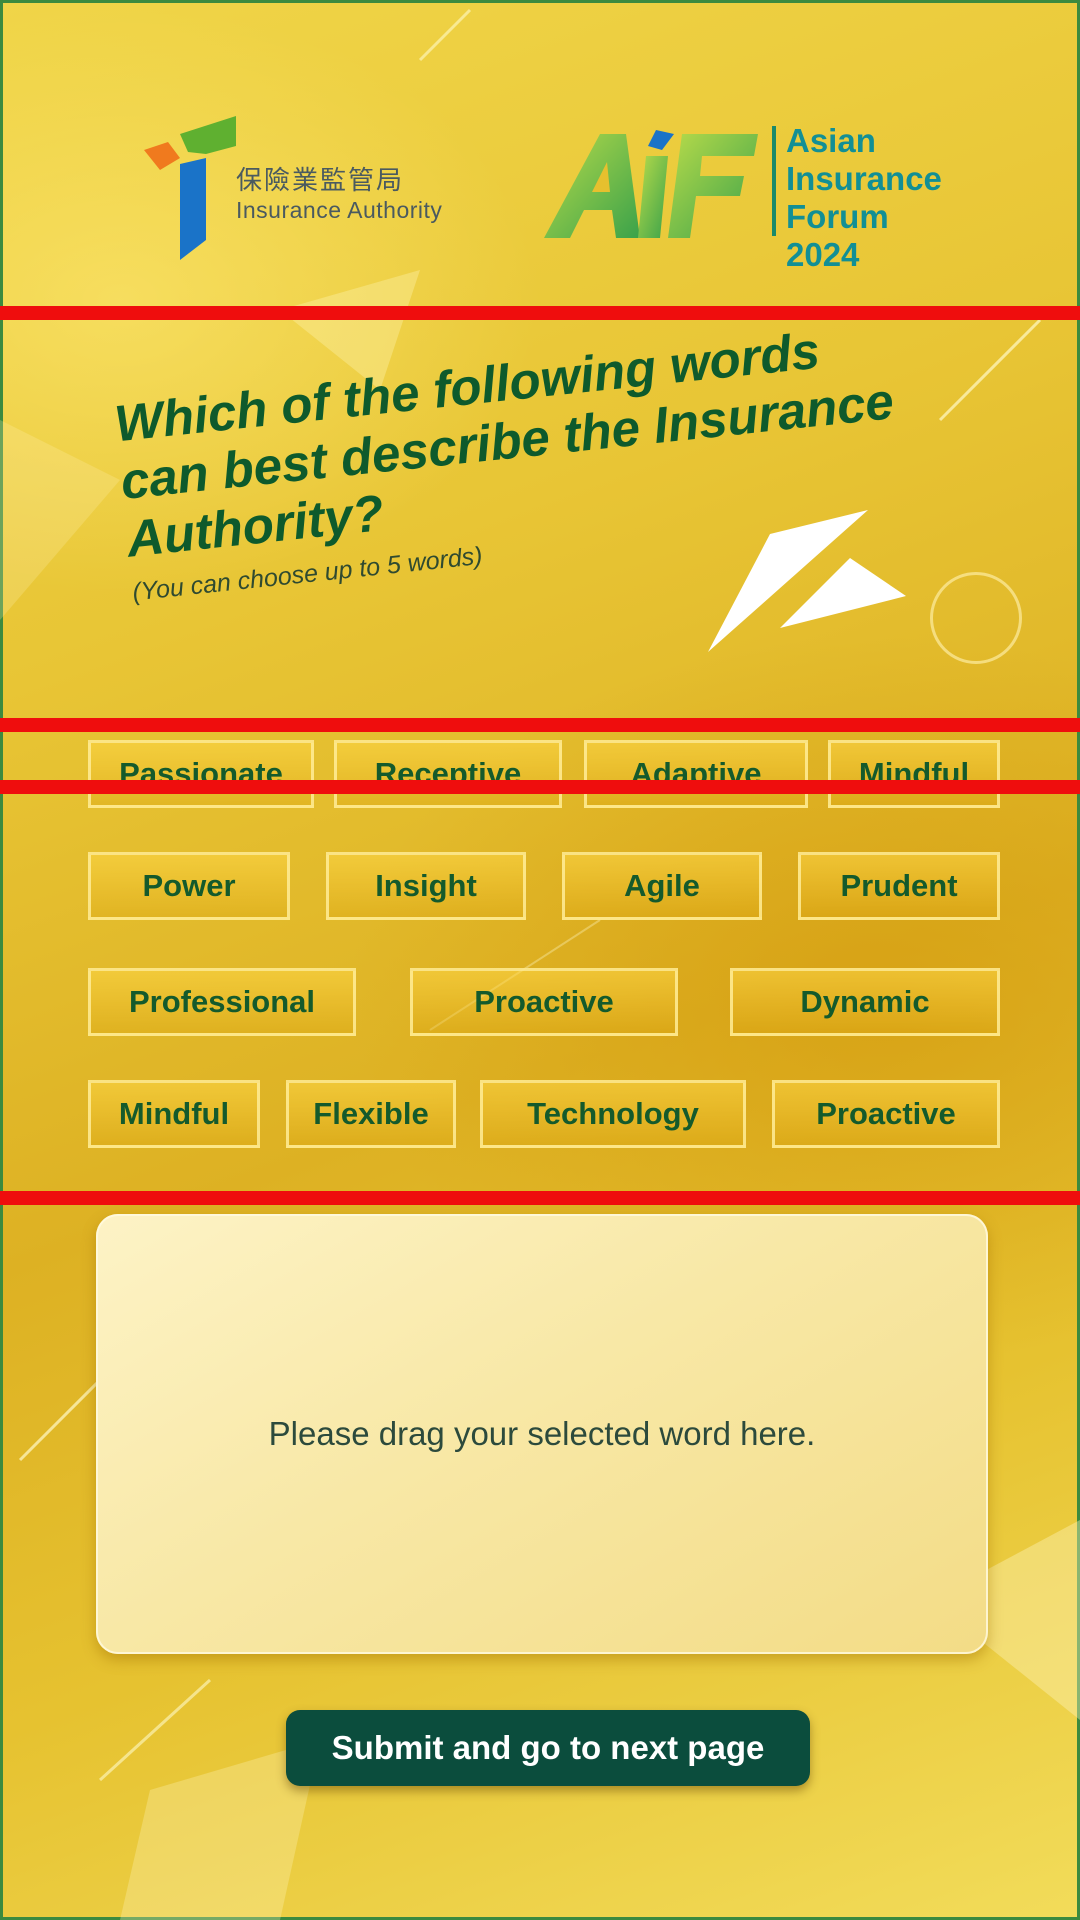 The width and height of the screenshot is (1080, 1920). Describe the element at coordinates (548, 1748) in the screenshot. I see `submit-next-page-button: Submit and go to next page` at that location.